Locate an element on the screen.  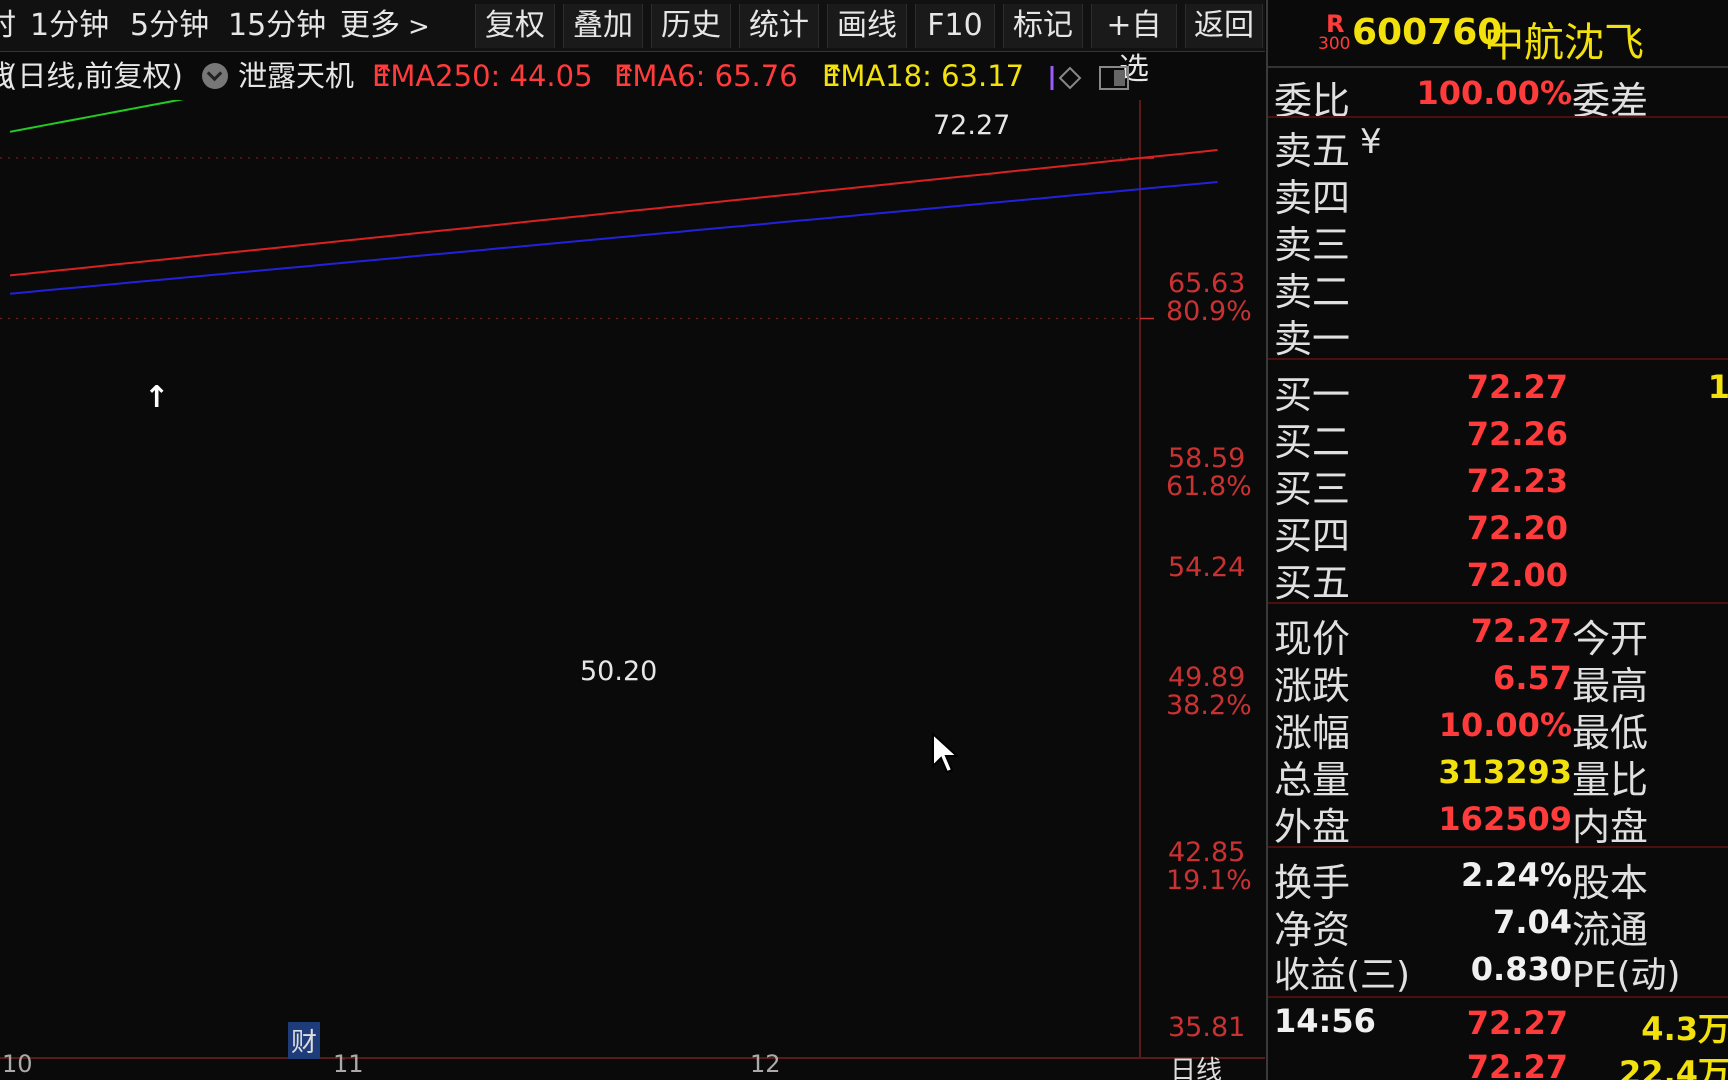
period-more-button: 更多 > is located at coordinates (385, 26).